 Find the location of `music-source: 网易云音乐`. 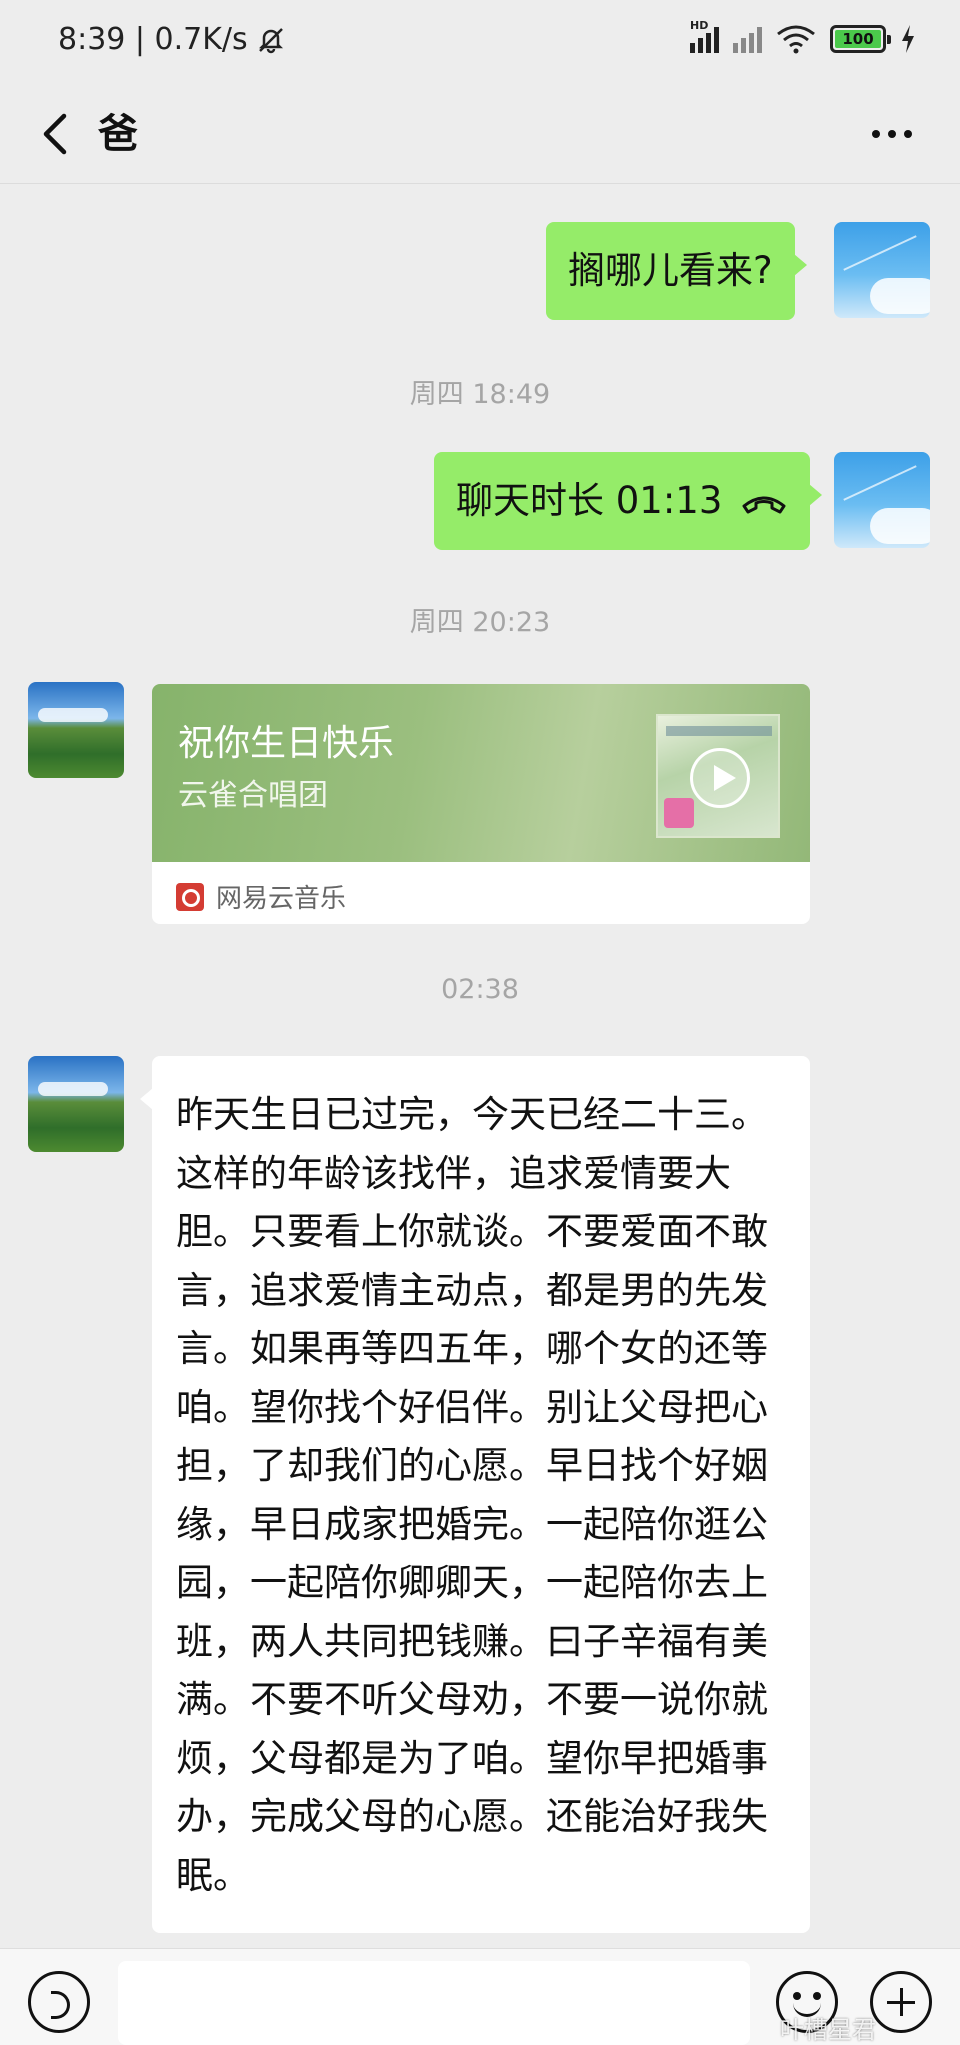

music-source: 网易云音乐 is located at coordinates (261, 896).